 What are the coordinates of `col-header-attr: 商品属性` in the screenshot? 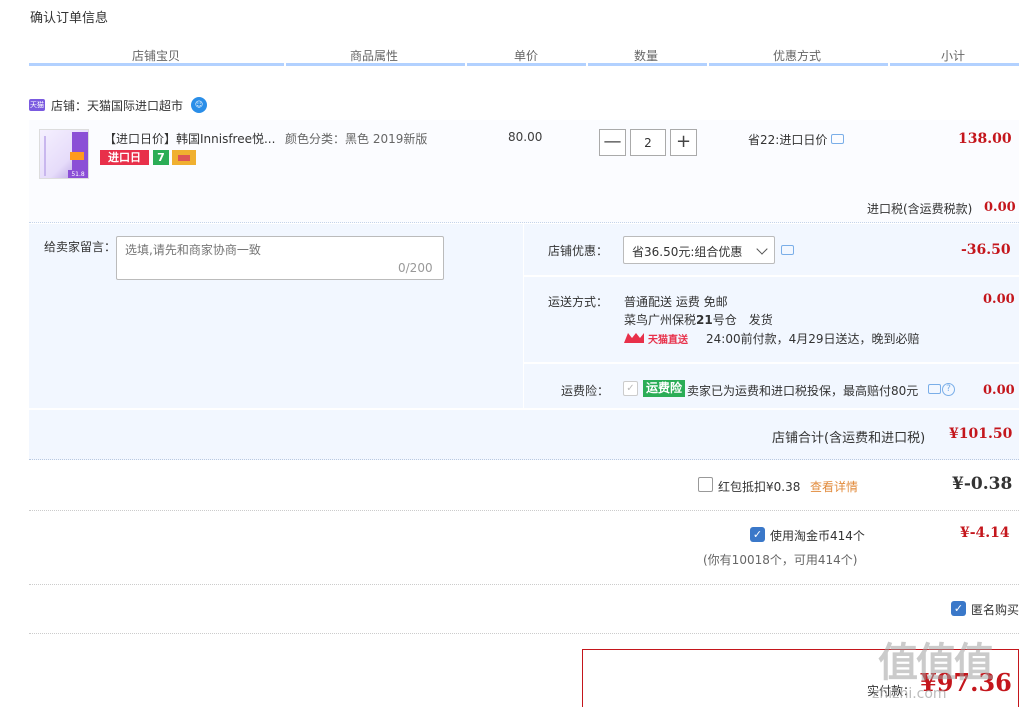 It's located at (374, 56).